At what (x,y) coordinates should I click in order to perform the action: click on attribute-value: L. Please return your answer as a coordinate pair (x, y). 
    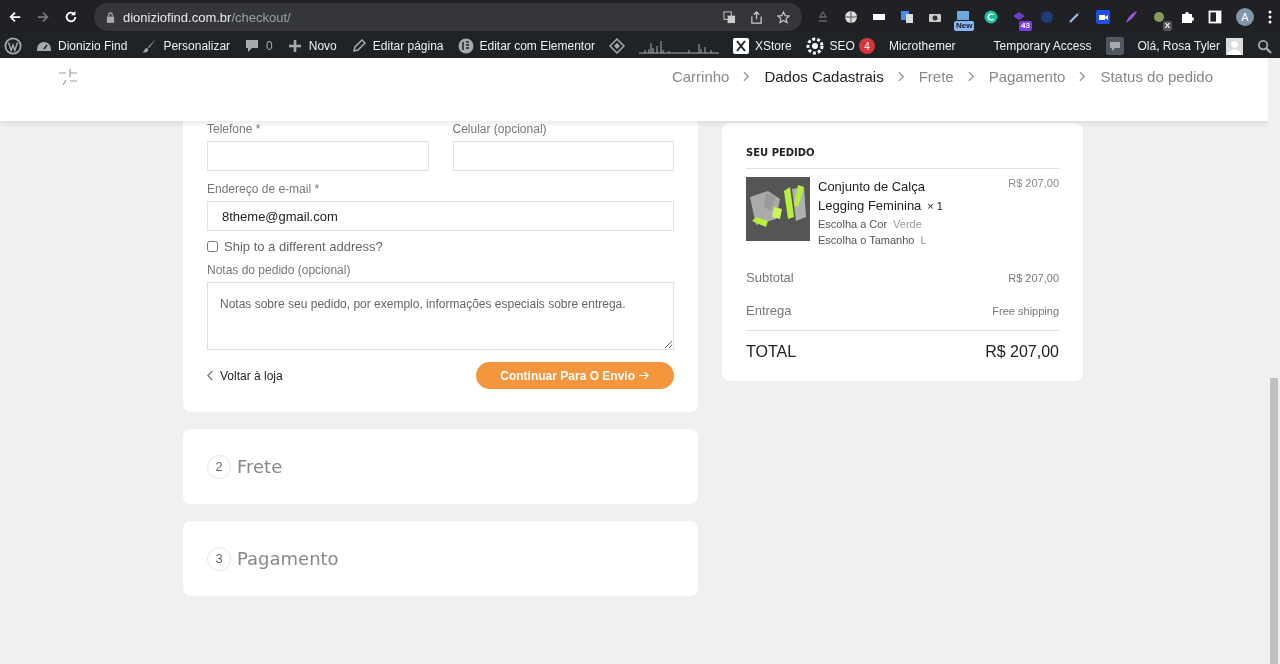
    Looking at the image, I should click on (923, 240).